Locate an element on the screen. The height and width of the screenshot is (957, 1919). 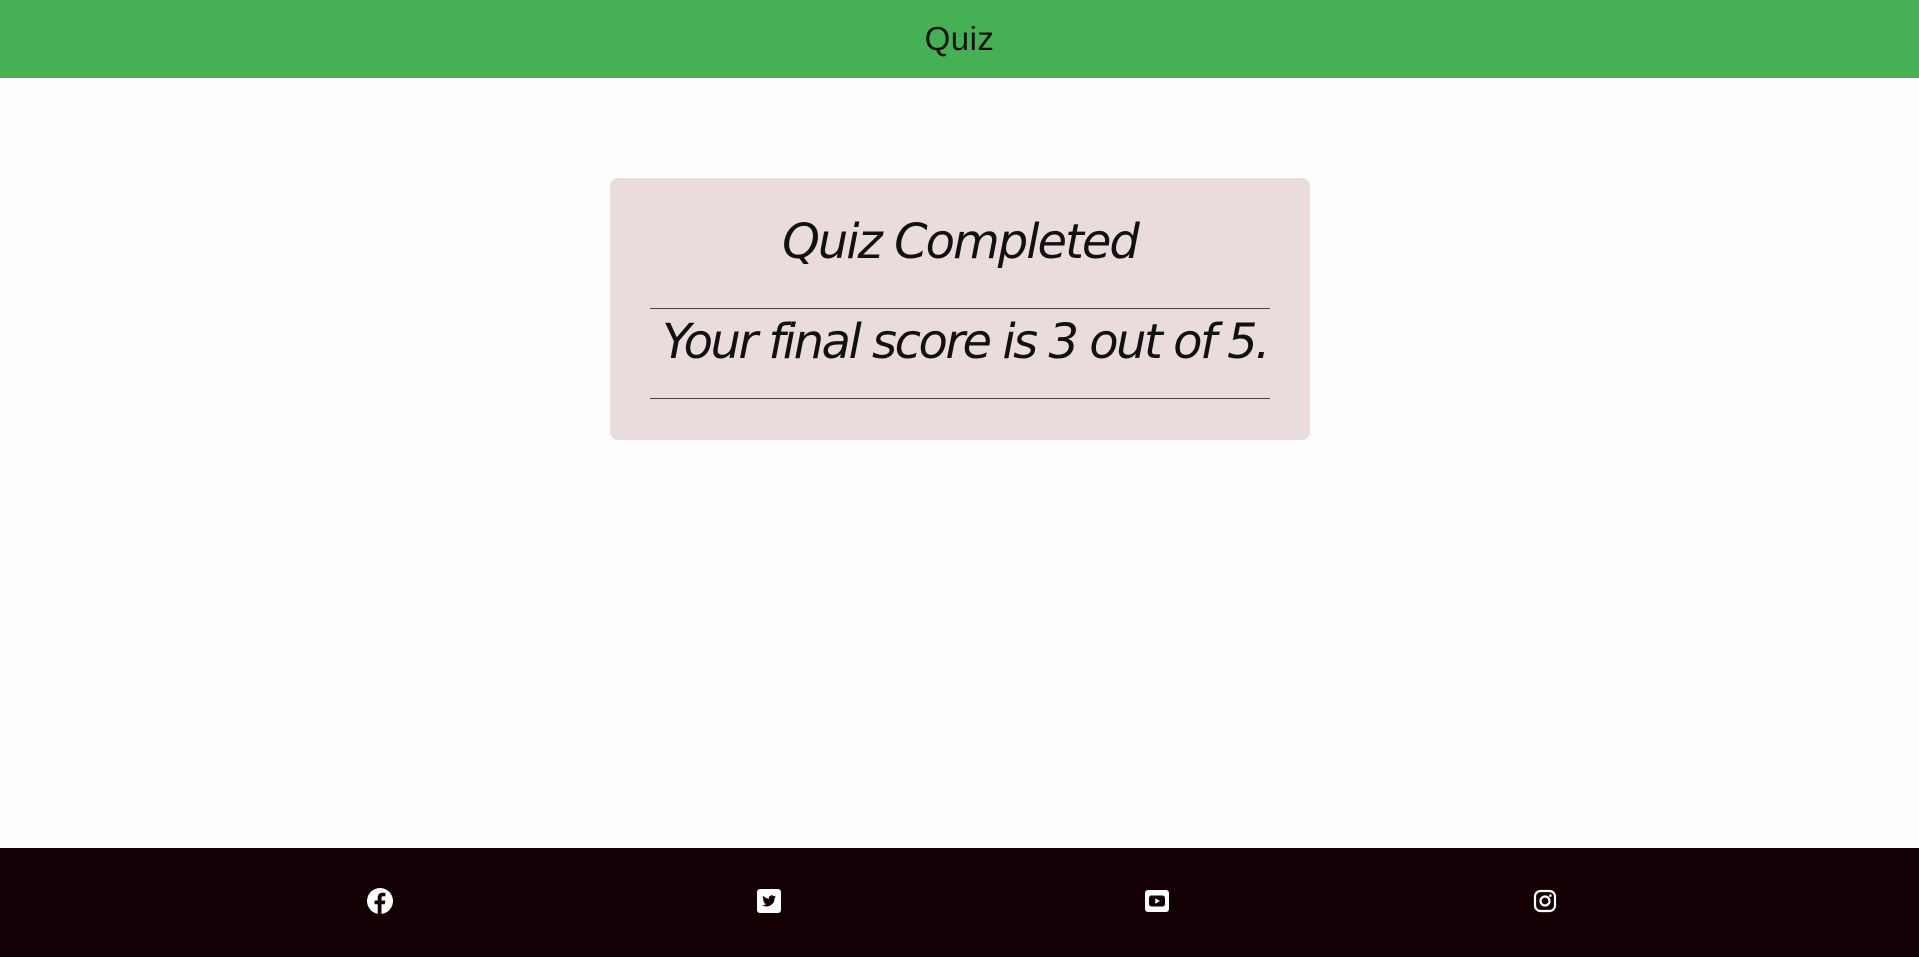
site-header: Quiz is located at coordinates (959, 39).